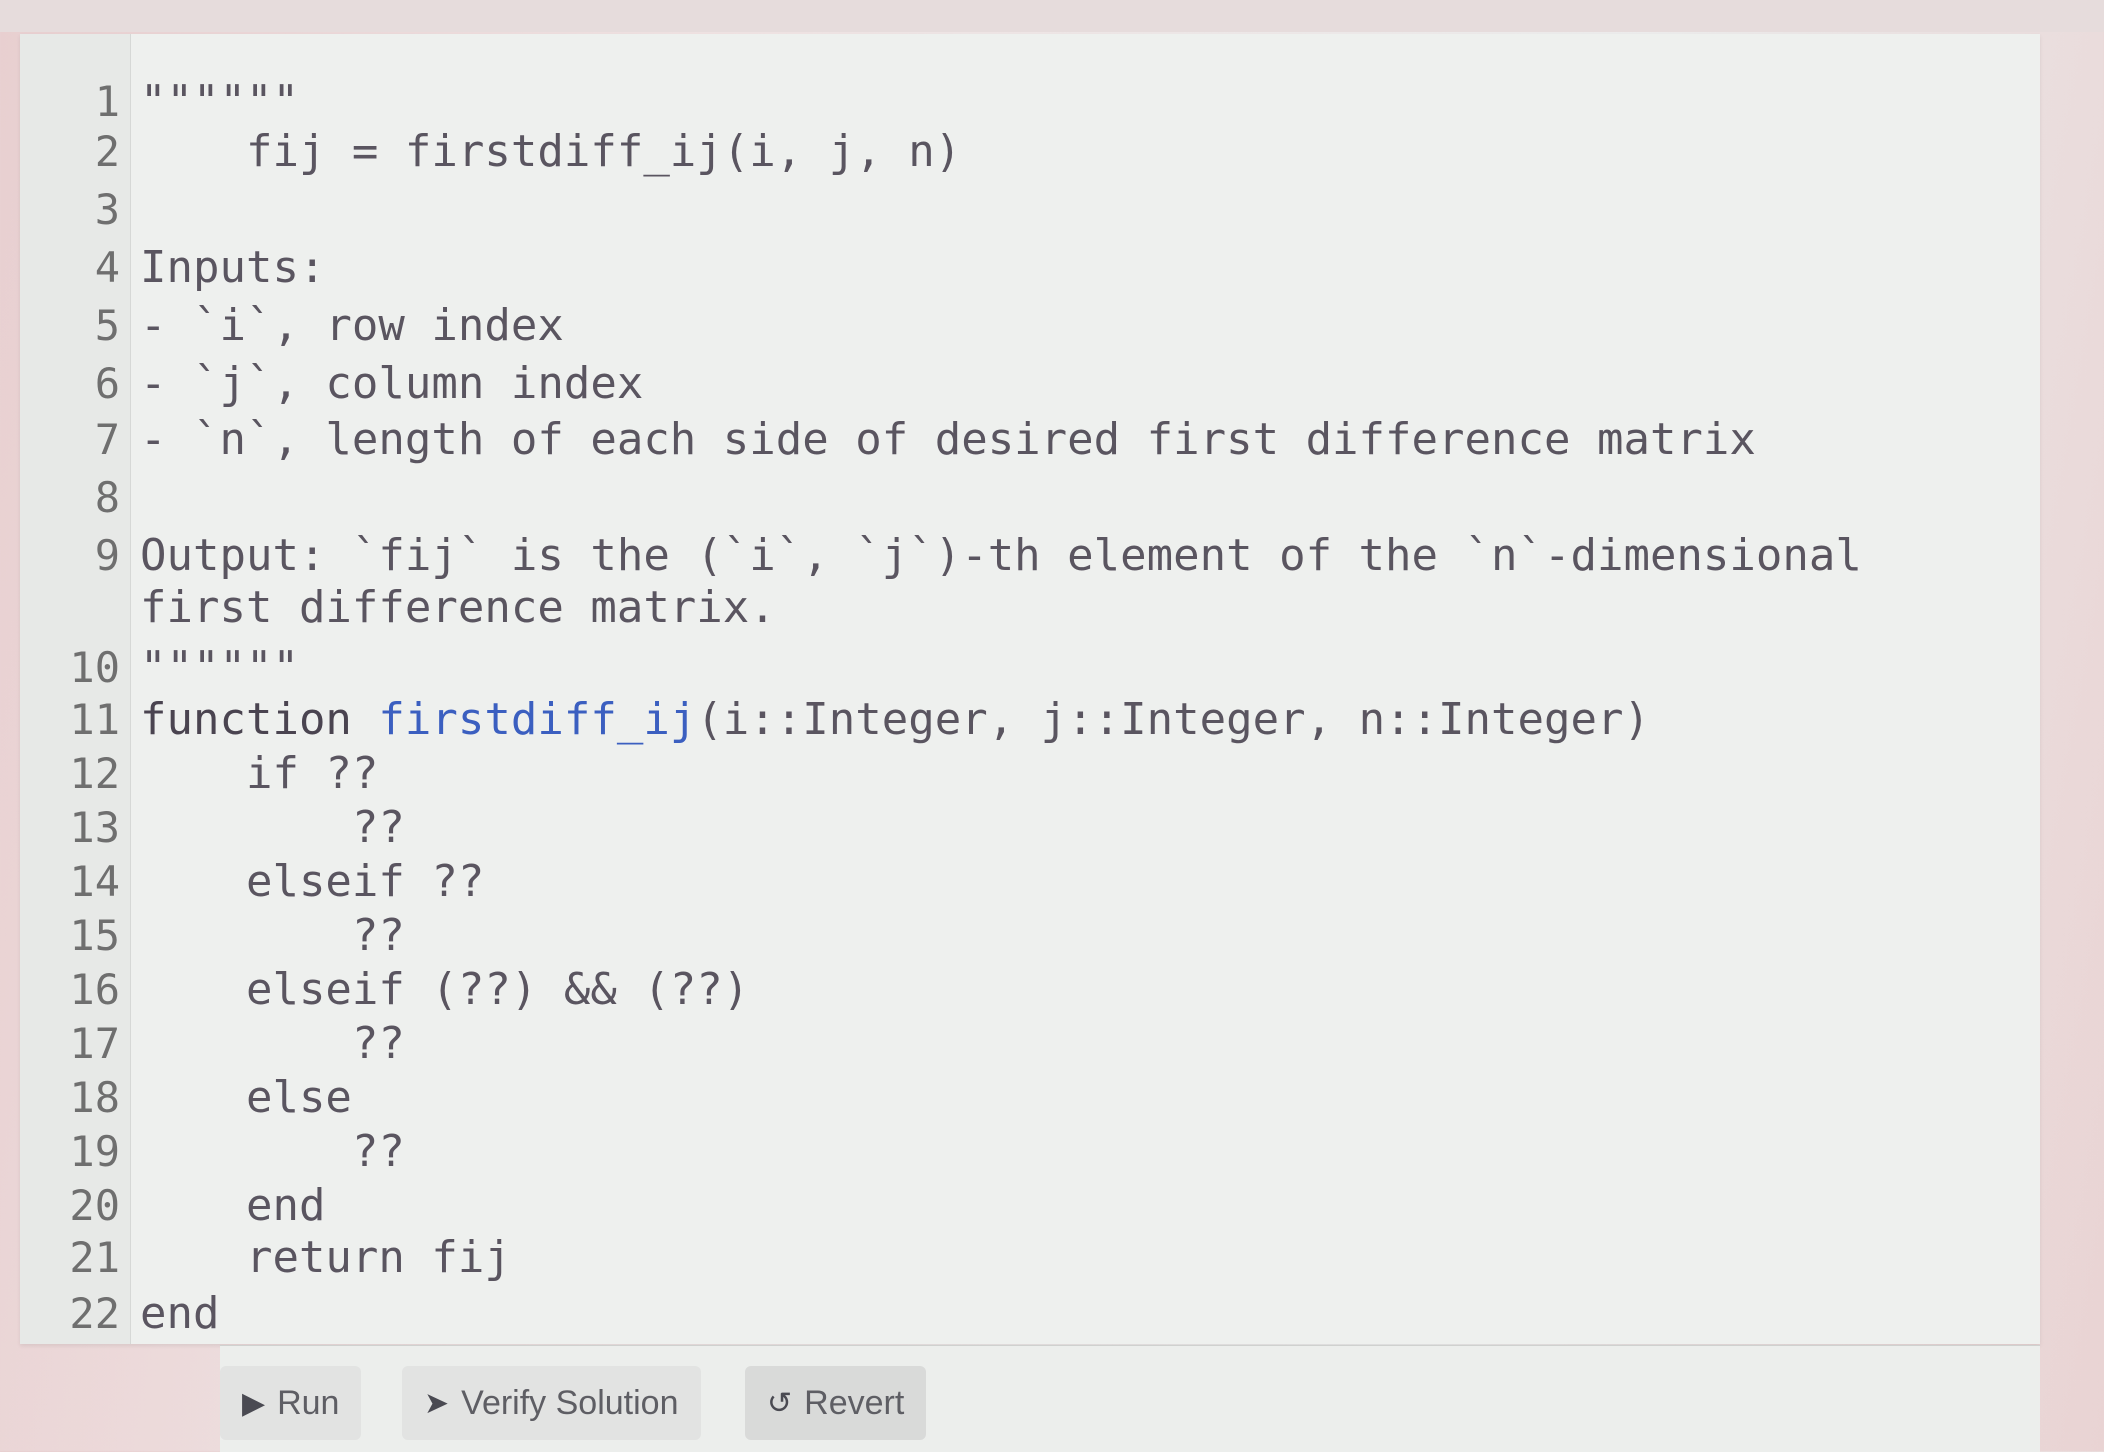 The image size is (2104, 1452). What do you see at coordinates (94, 935) in the screenshot?
I see `line-number: 15` at bounding box center [94, 935].